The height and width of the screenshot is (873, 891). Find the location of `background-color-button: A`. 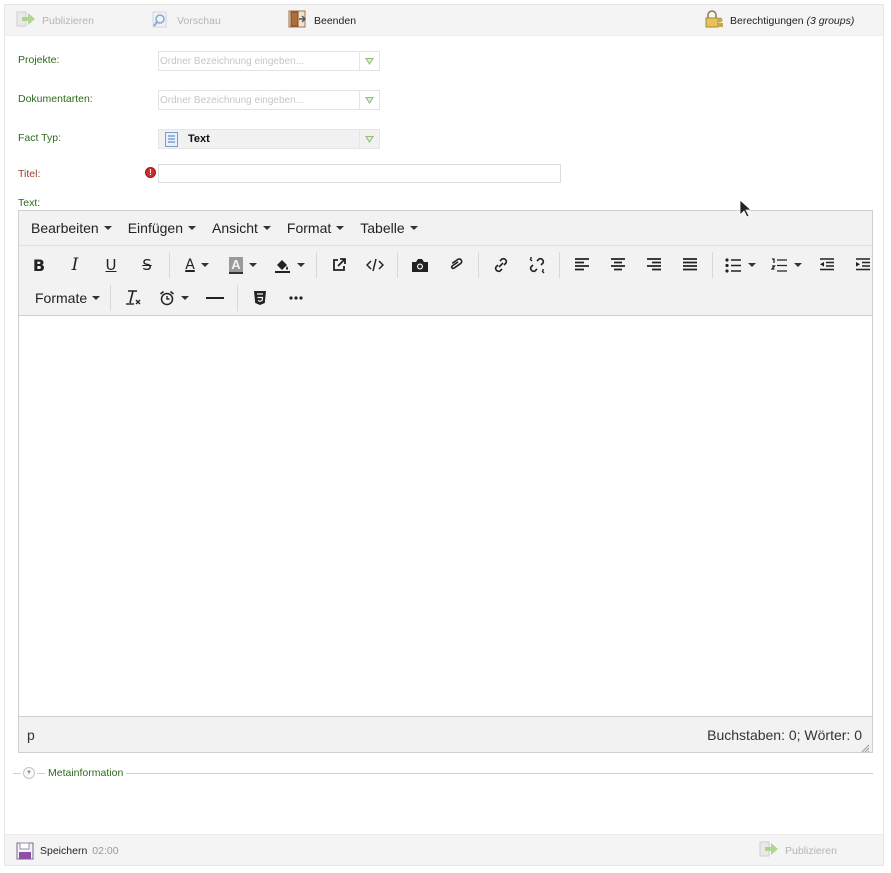

background-color-button: A is located at coordinates (243, 265).